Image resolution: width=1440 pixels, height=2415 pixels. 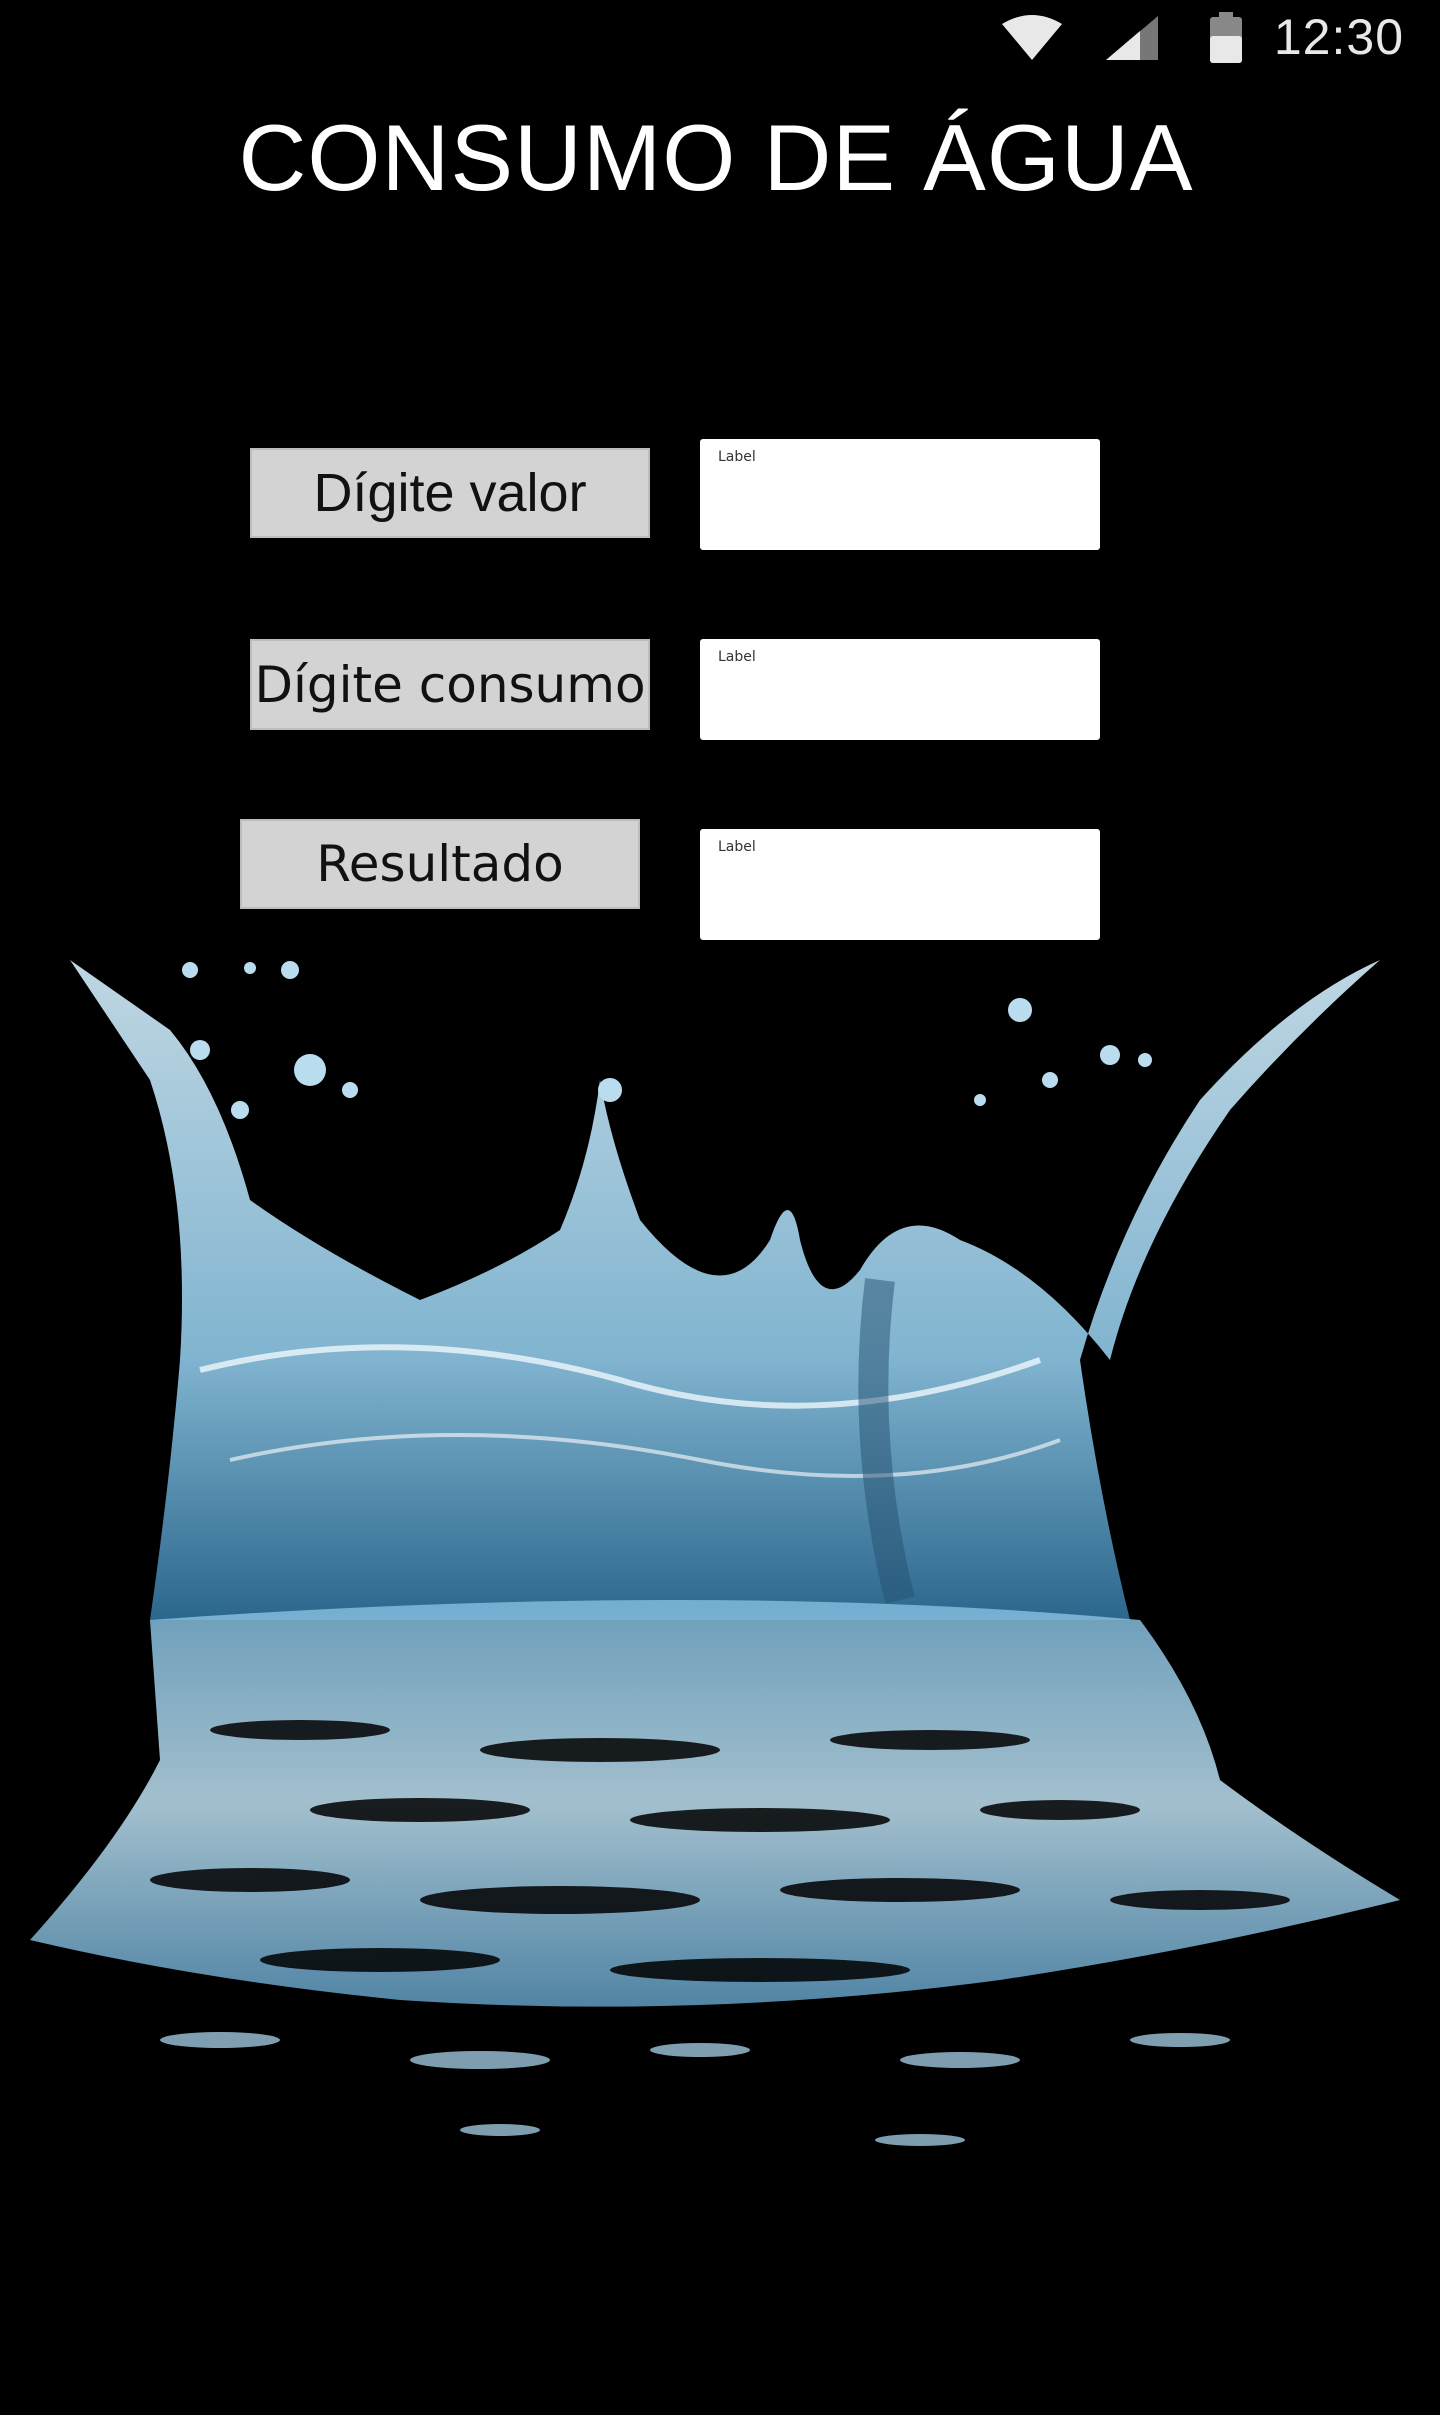 I want to click on digite-valor-button: Dígite valor, so click(x=450, y=493).